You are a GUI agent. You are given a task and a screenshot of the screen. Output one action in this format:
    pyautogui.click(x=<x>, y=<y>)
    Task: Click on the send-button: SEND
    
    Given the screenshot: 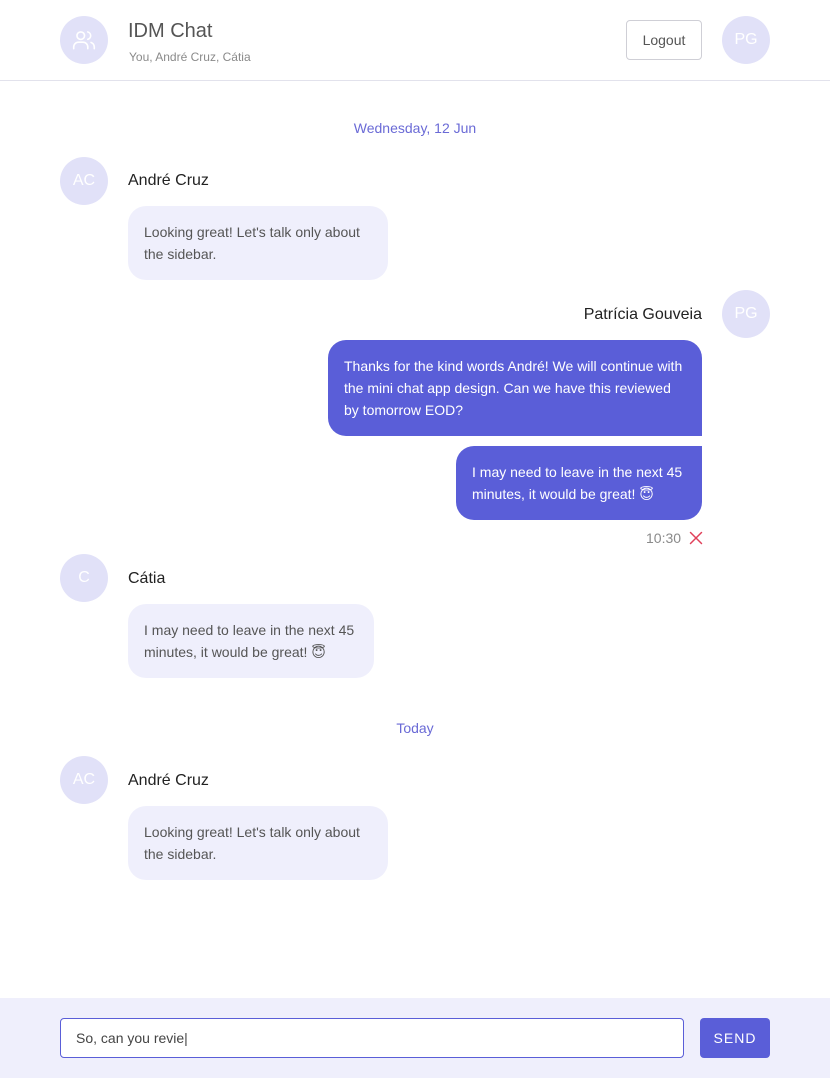 What is the action you would take?
    pyautogui.click(x=735, y=1038)
    